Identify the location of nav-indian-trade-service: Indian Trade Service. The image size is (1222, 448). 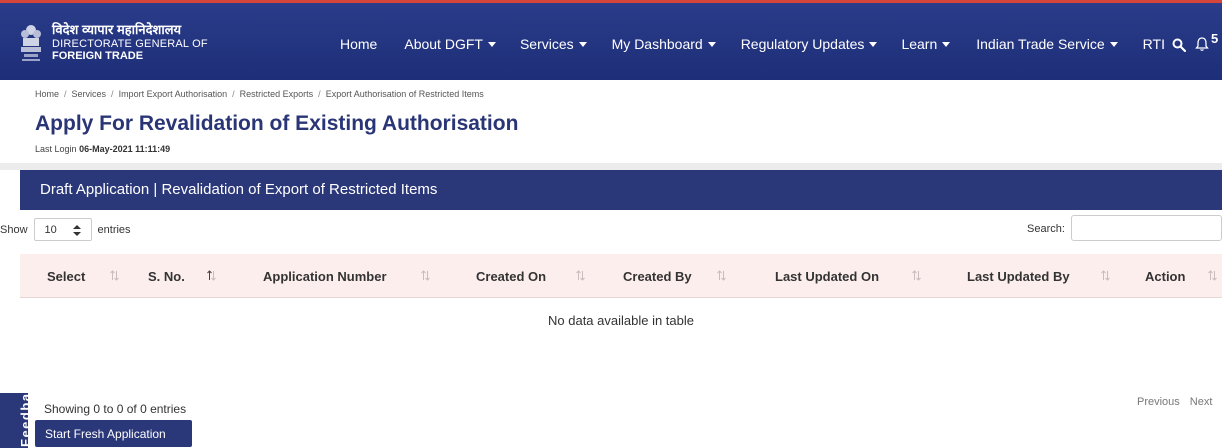
(1047, 44).